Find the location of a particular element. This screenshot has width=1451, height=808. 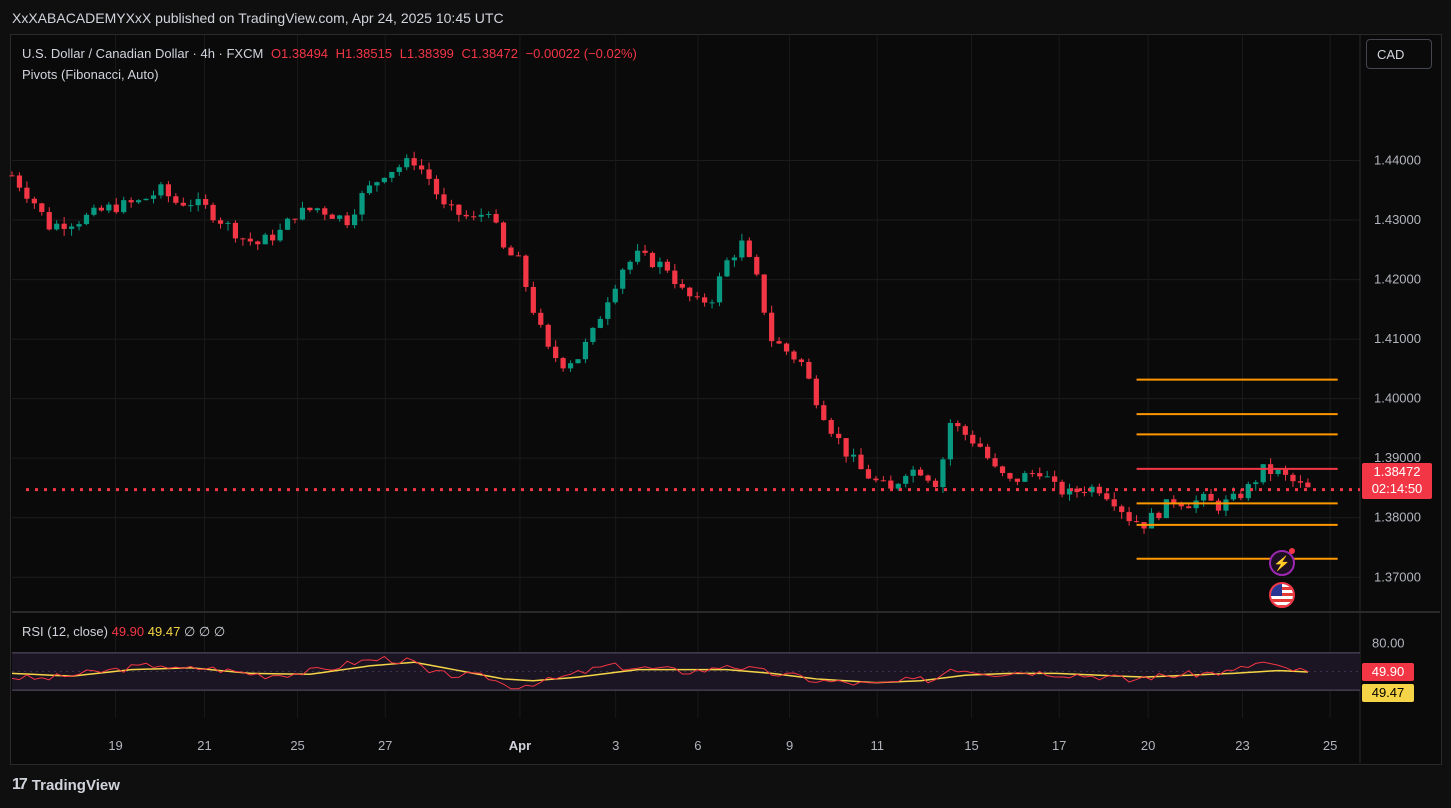

bar-countdown: 02:14:50 is located at coordinates (1397, 488).